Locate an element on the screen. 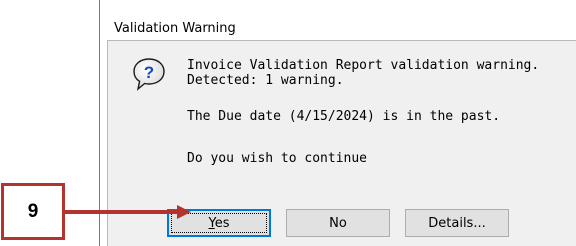 Image resolution: width=576 pixels, height=246 pixels. no-button: No is located at coordinates (338, 223).